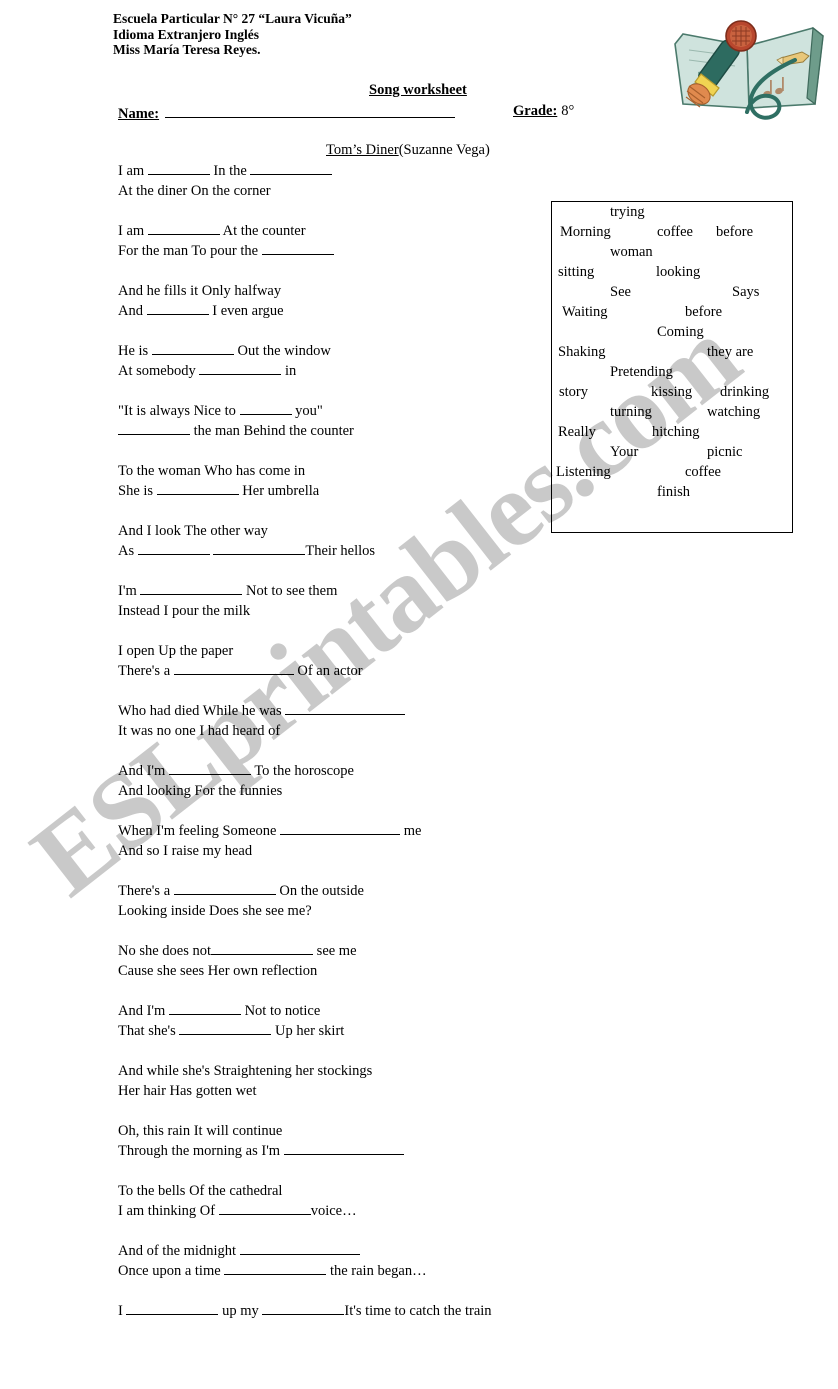  I want to click on lyric-line: I up my It's time to catch the train, so click(333, 1311).